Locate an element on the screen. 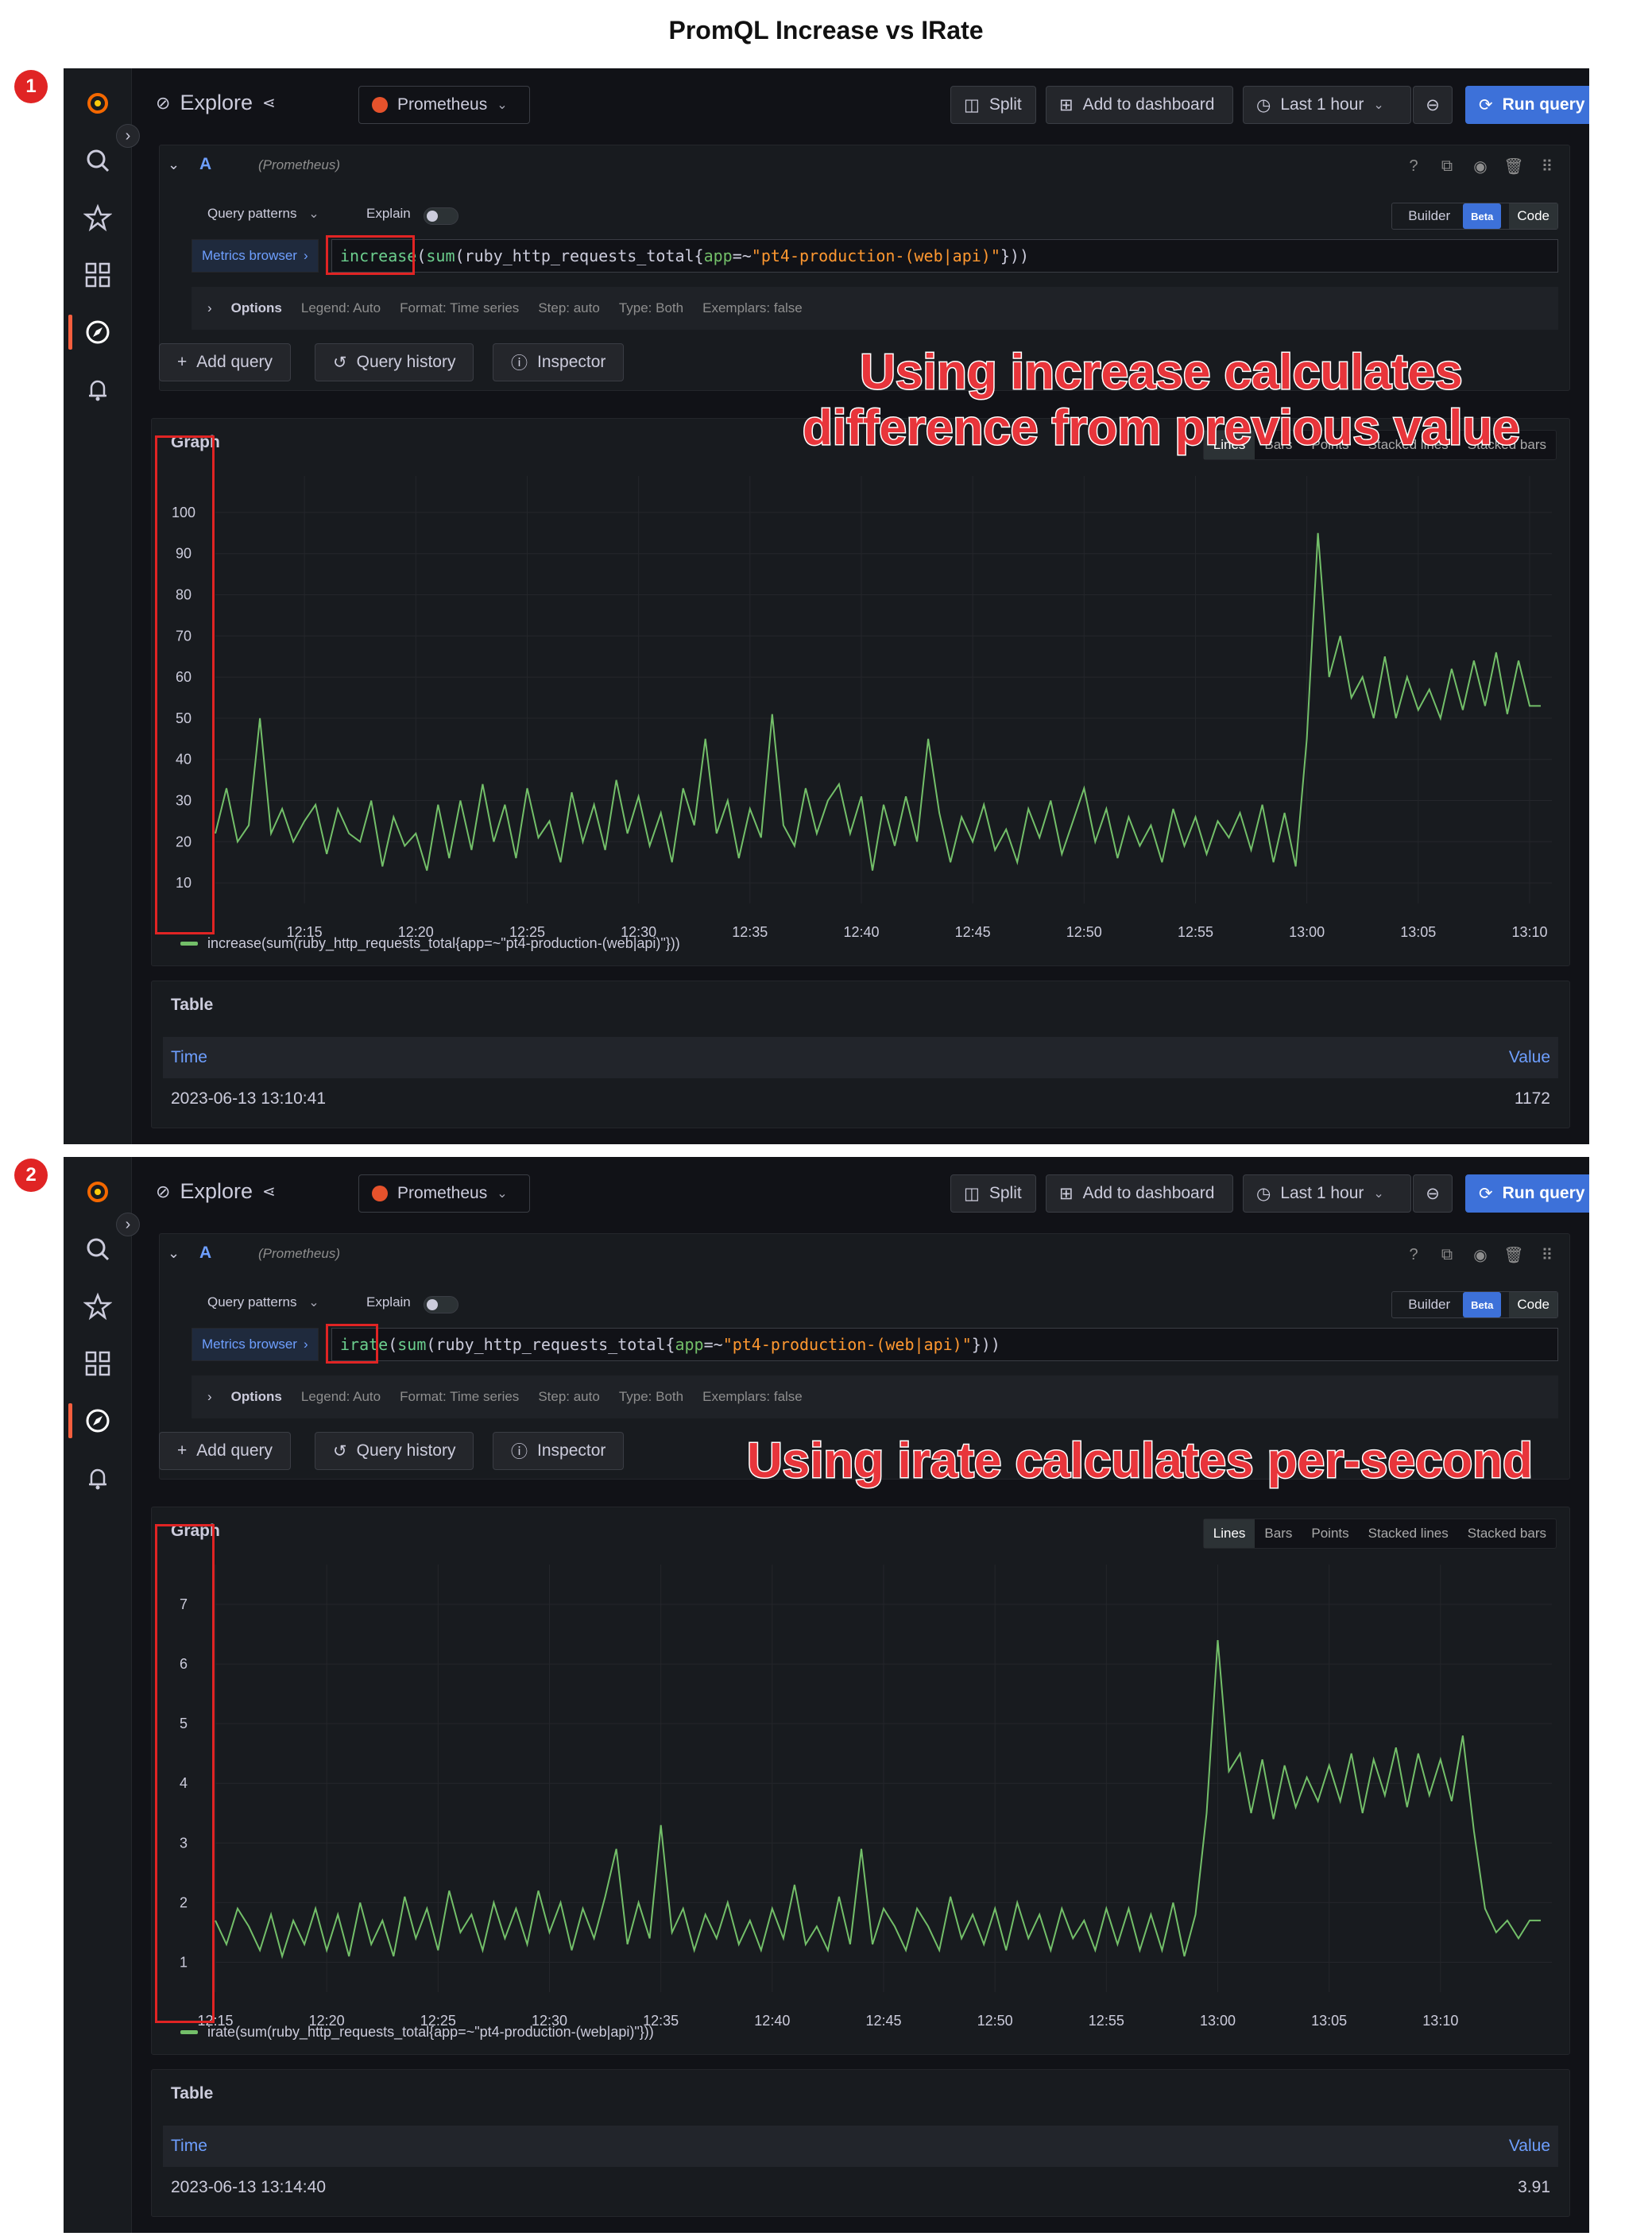 The width and height of the screenshot is (1652, 2240). plus-icon: + is located at coordinates (182, 362).